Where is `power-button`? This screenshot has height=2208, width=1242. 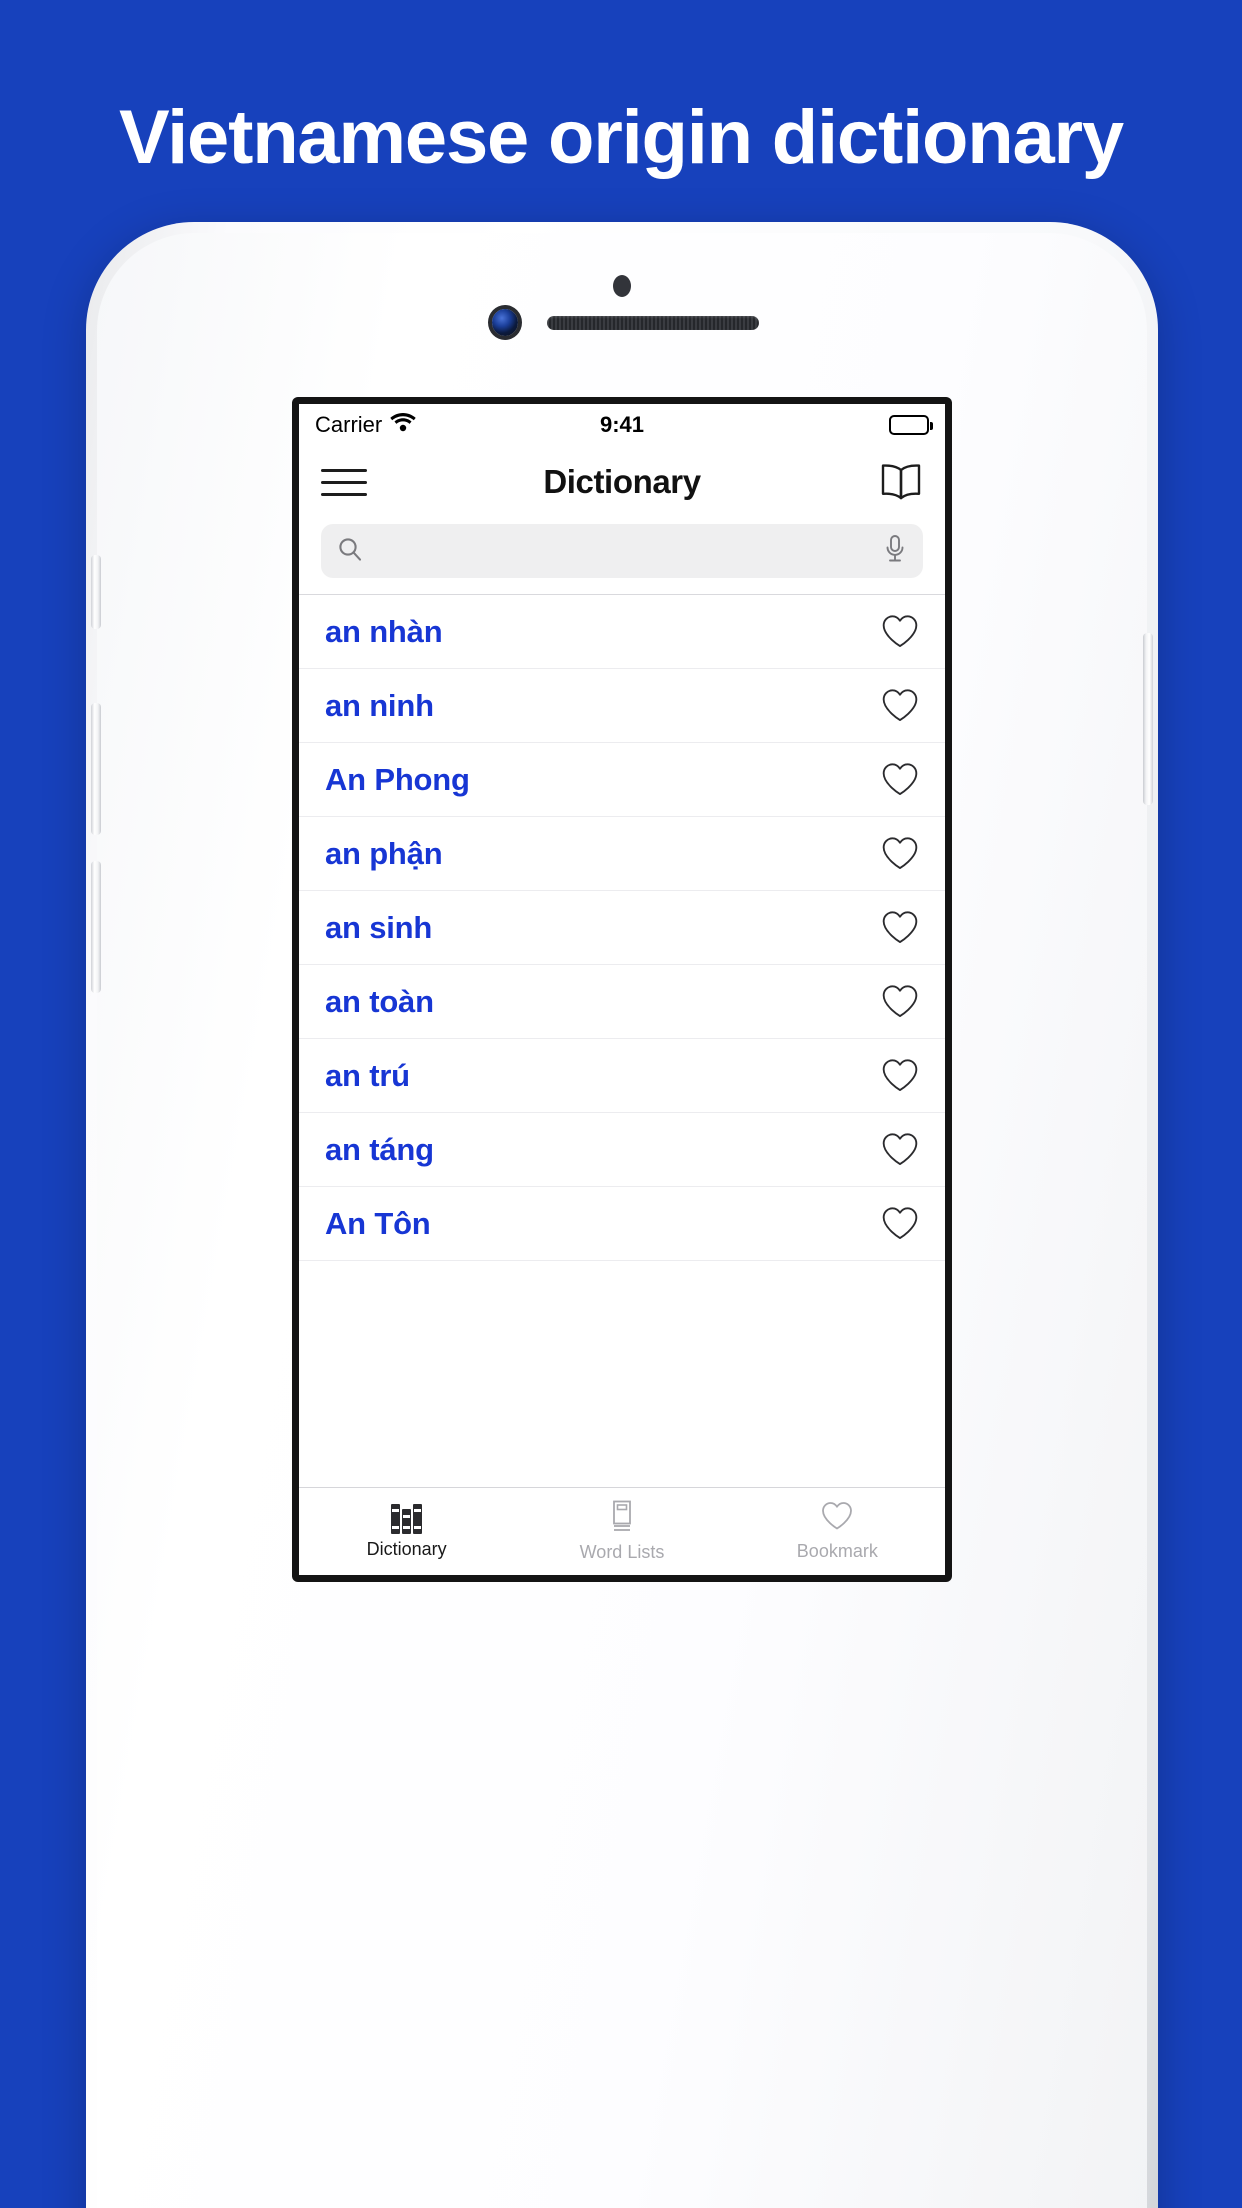 power-button is located at coordinates (1148, 719).